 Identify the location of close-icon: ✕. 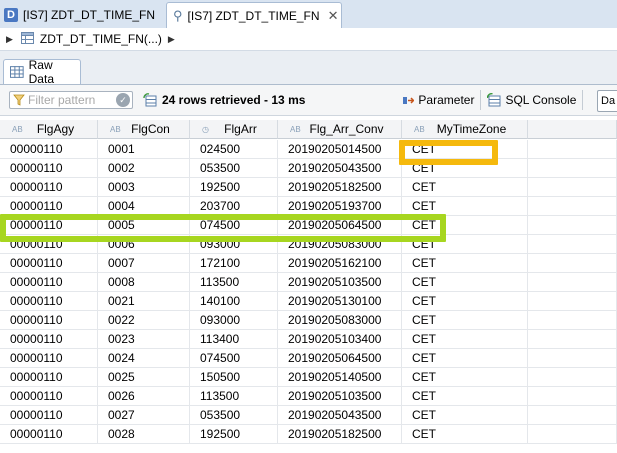
(333, 16).